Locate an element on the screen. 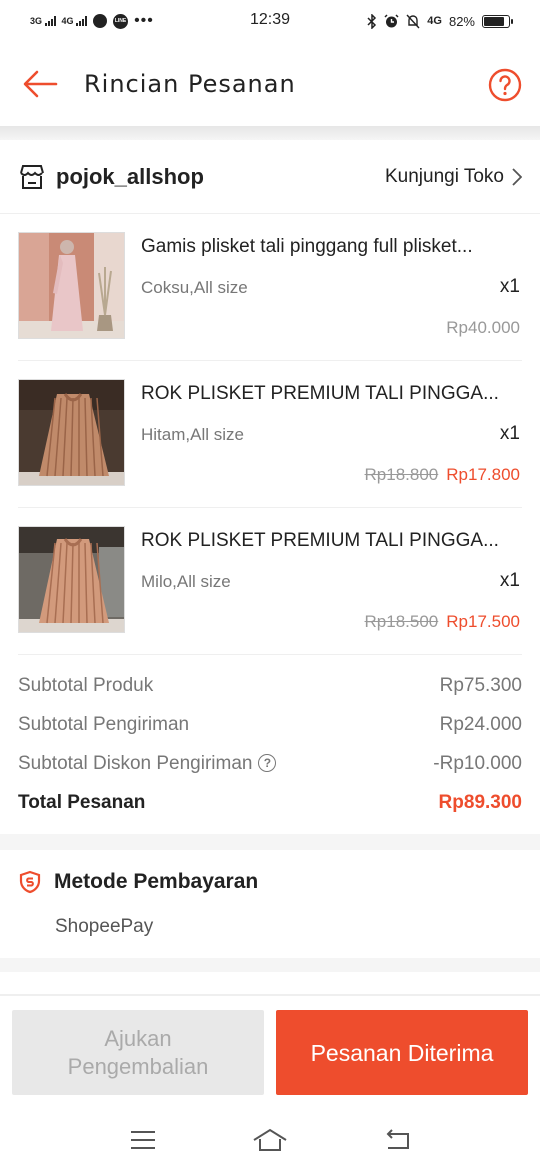 Image resolution: width=540 pixels, height=1170 pixels. home-button is located at coordinates (270, 1140).